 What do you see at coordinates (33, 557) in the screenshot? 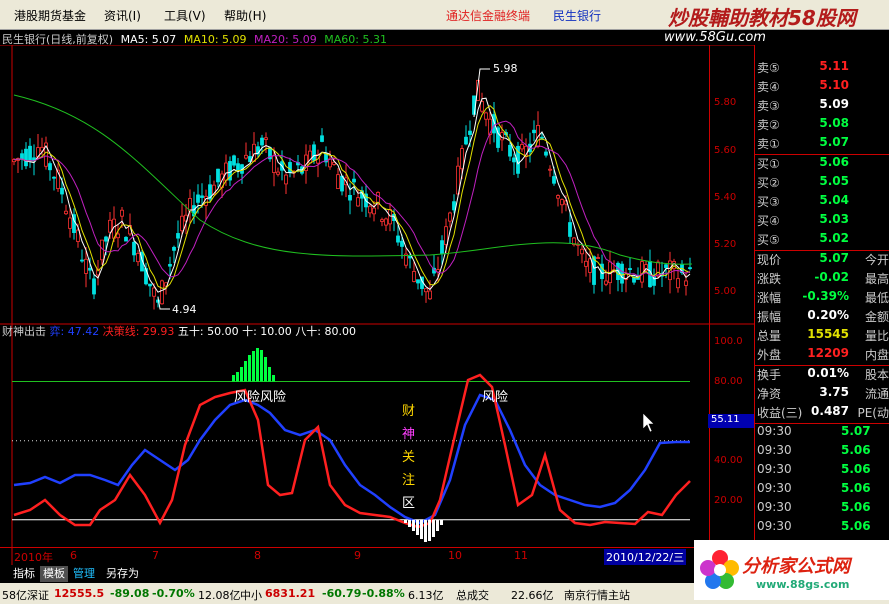
I see `date-2010: 2010年` at bounding box center [33, 557].